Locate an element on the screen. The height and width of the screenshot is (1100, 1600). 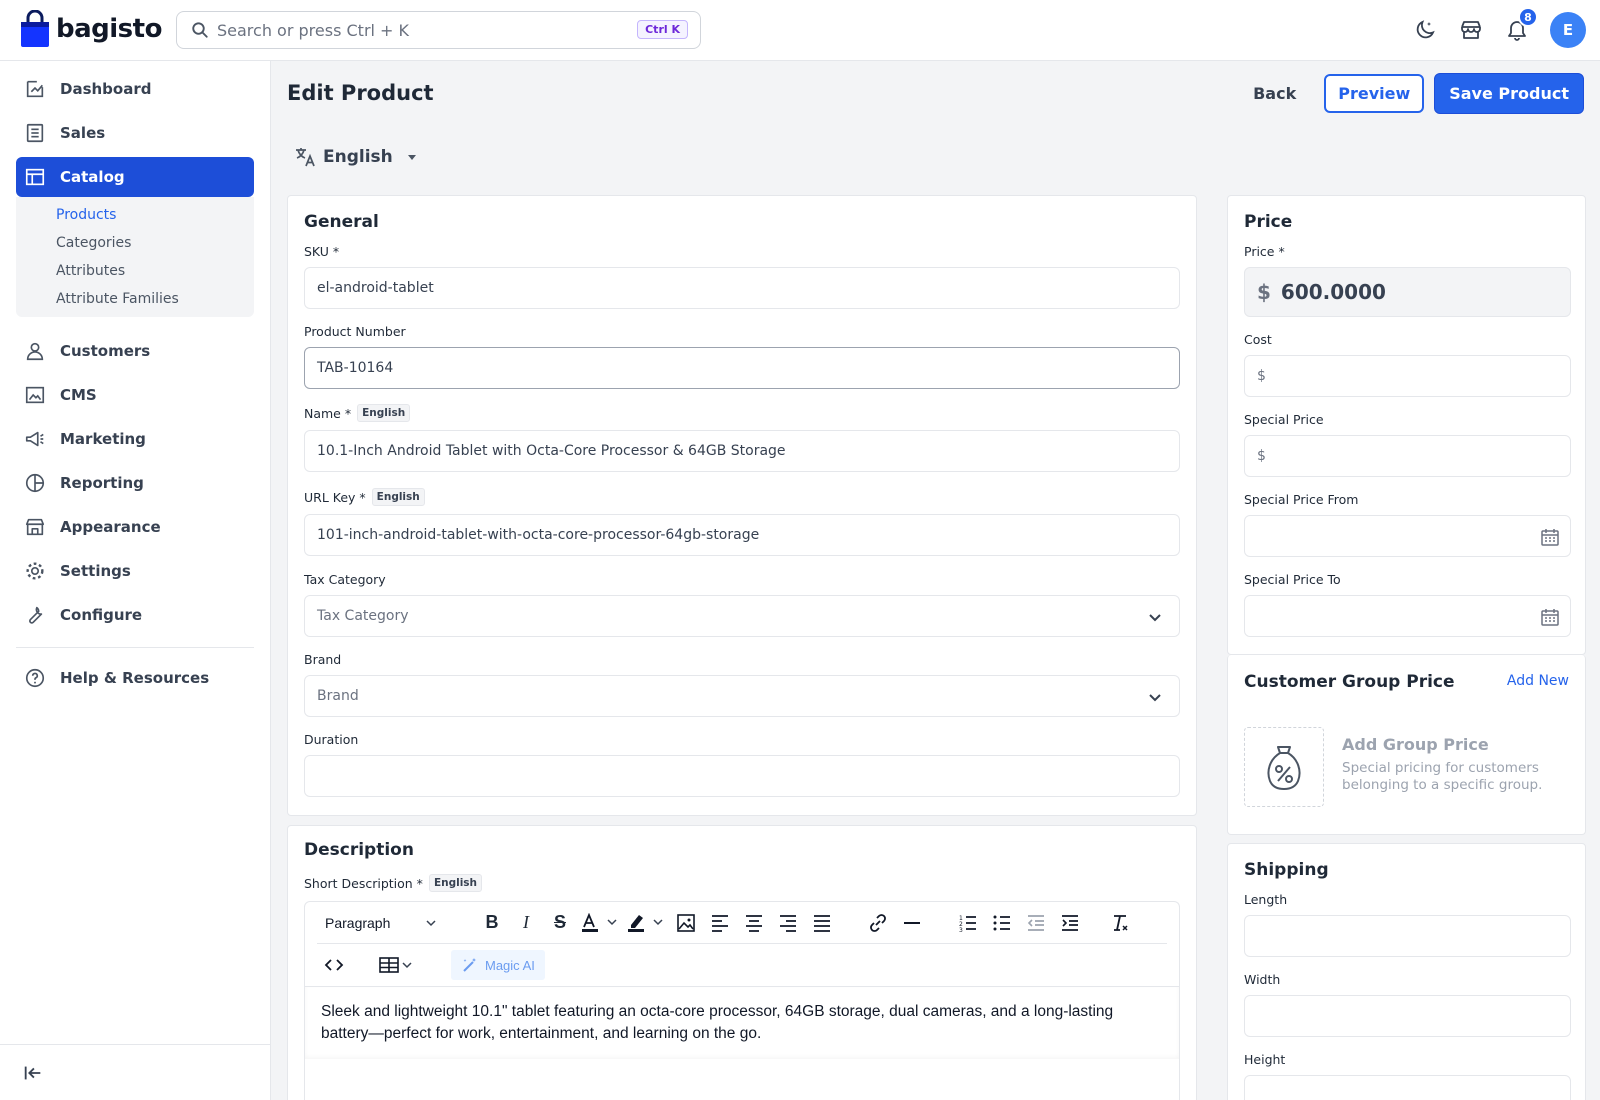
source-code-button is located at coordinates (334, 965).